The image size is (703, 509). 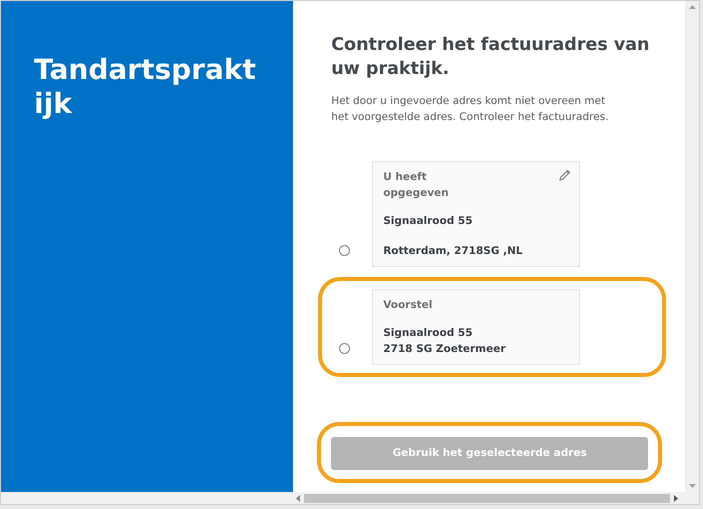 What do you see at coordinates (470, 109) in the screenshot?
I see `description: Het door u ingevoerde adres komt niet overeen met het voorgestelde adres. Controleer het factuuradres.` at bounding box center [470, 109].